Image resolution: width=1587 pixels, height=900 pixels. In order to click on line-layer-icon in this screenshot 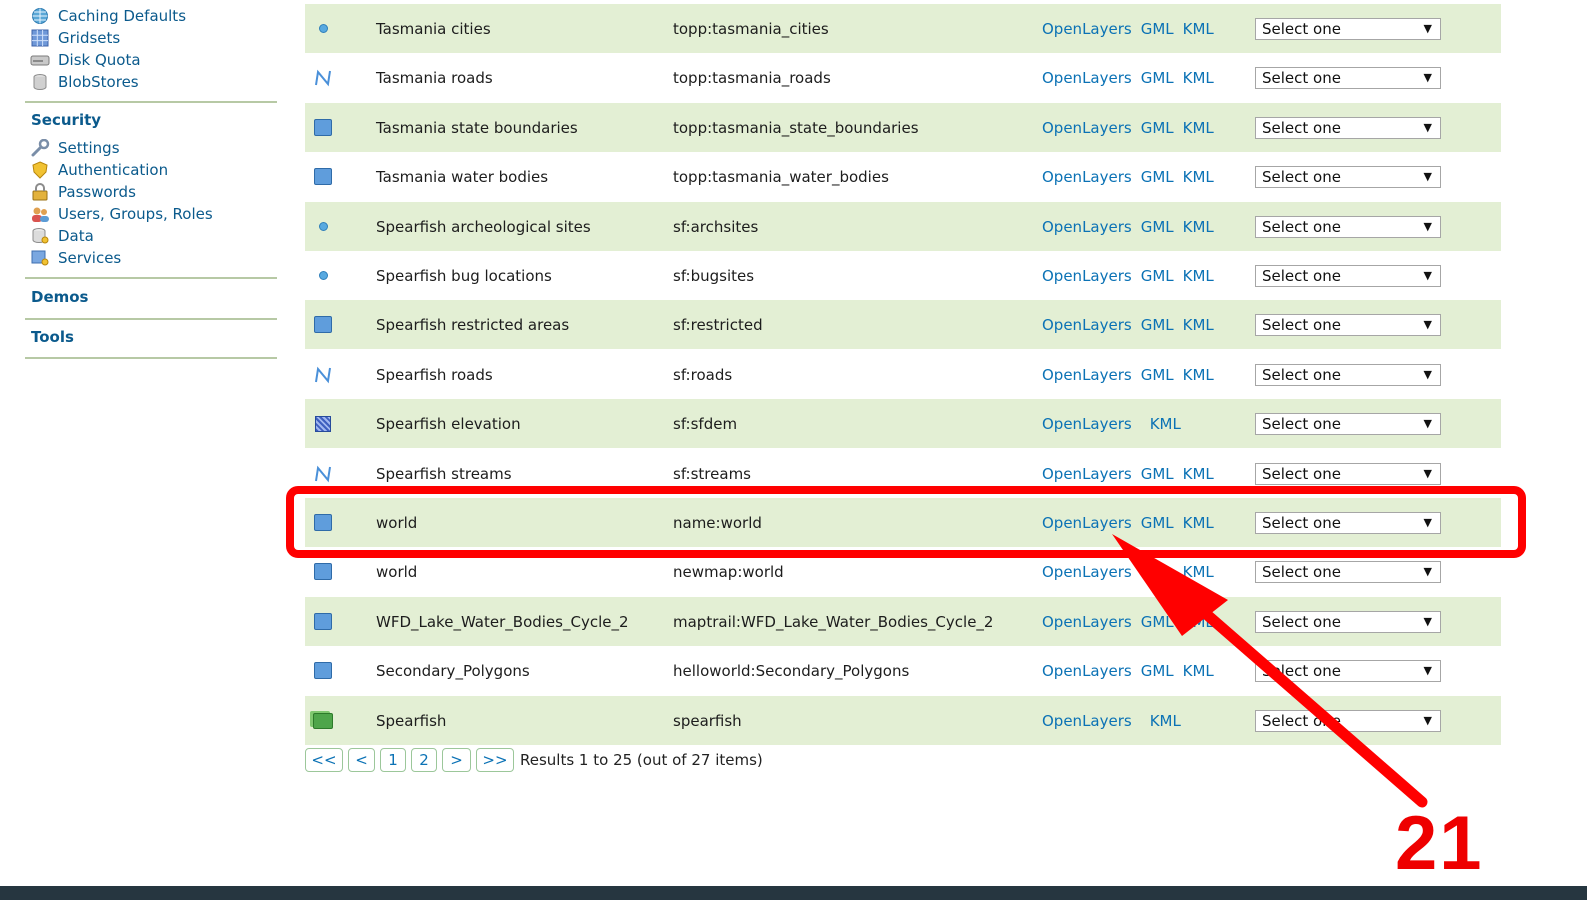, I will do `click(323, 77)`.